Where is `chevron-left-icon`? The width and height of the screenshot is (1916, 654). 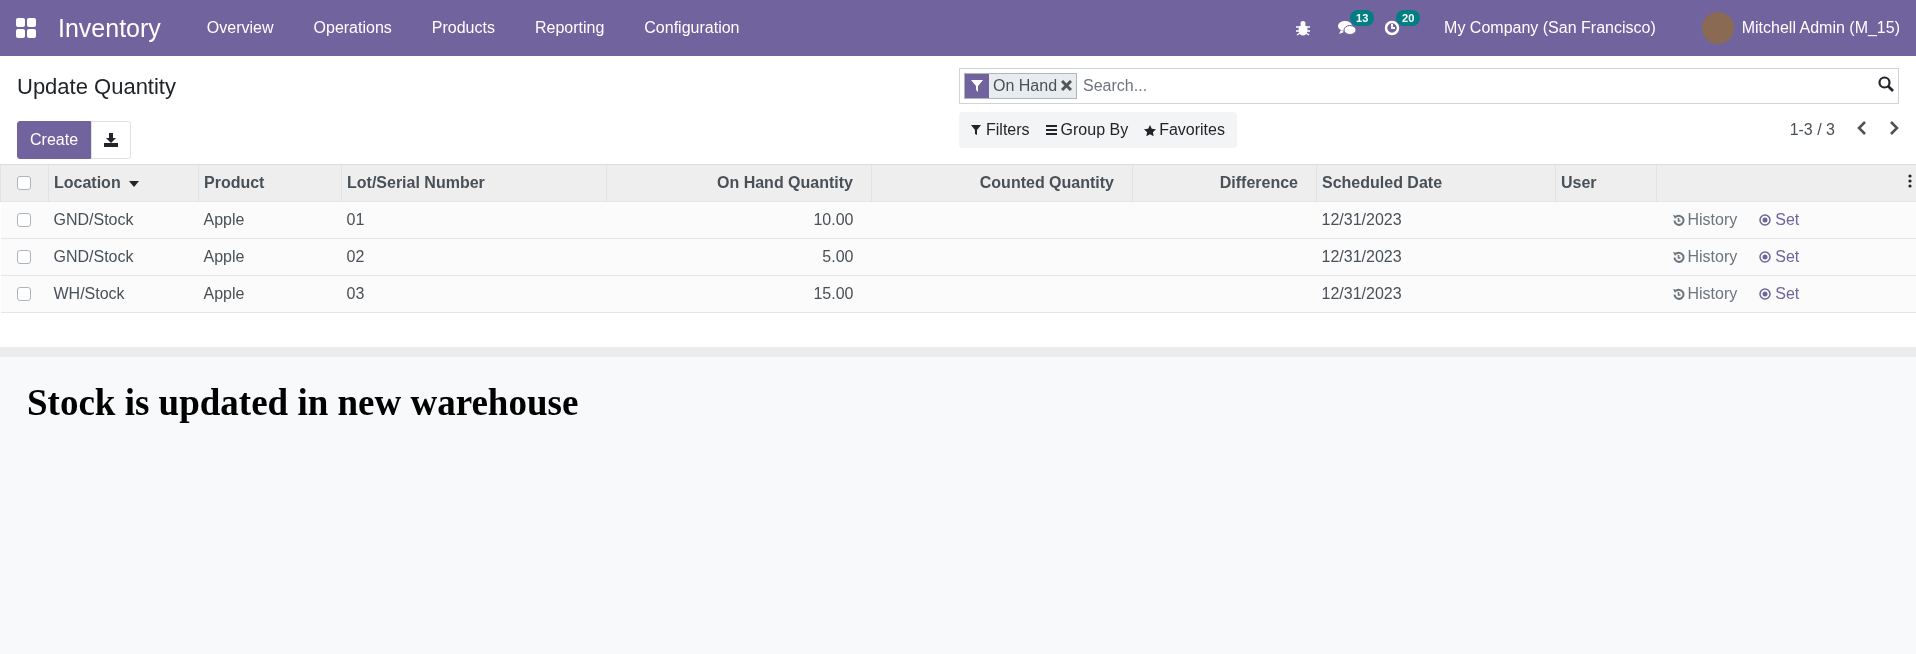
chevron-left-icon is located at coordinates (1862, 128).